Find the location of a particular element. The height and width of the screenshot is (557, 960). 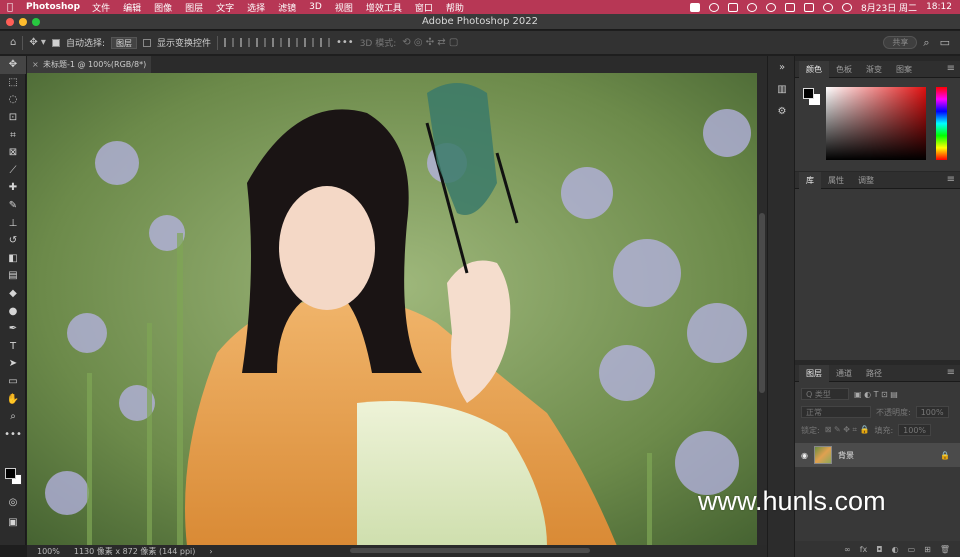

eyedropper-tool-icon: ⟋ is located at coordinates (13, 171).